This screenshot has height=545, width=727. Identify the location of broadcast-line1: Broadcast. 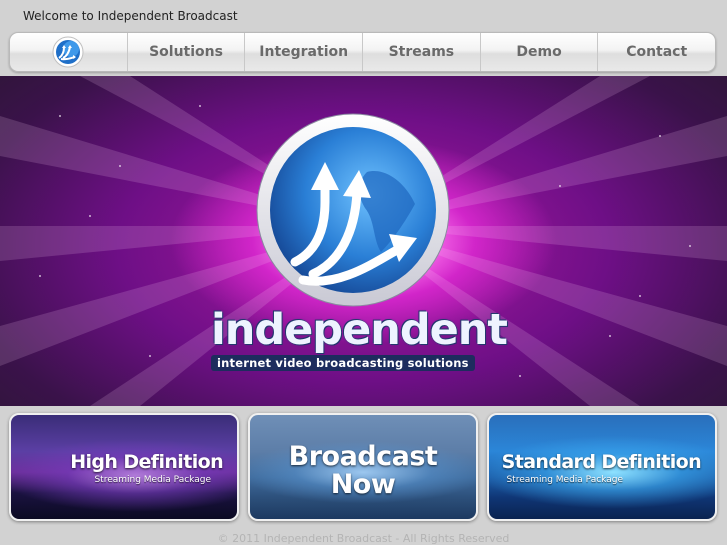
(363, 456).